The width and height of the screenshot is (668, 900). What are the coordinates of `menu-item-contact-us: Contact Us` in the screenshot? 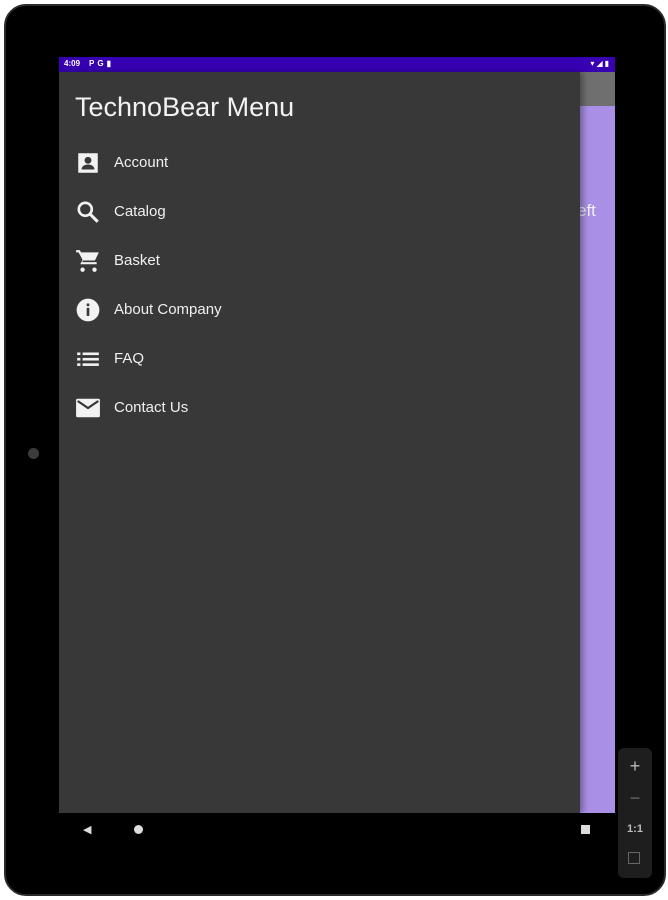 It's located at (319, 408).